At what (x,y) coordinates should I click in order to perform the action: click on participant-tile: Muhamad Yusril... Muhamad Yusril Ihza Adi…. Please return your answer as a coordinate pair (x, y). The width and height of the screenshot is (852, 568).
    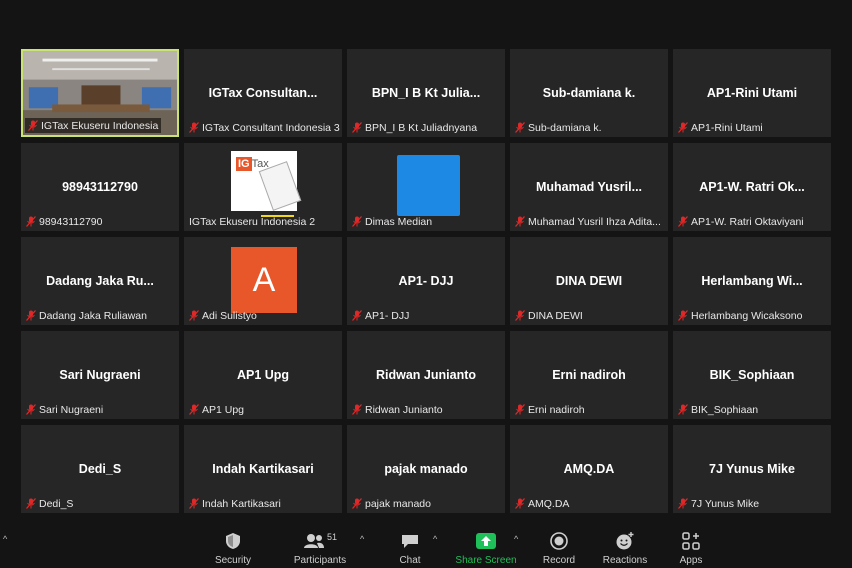
    Looking at the image, I should click on (589, 187).